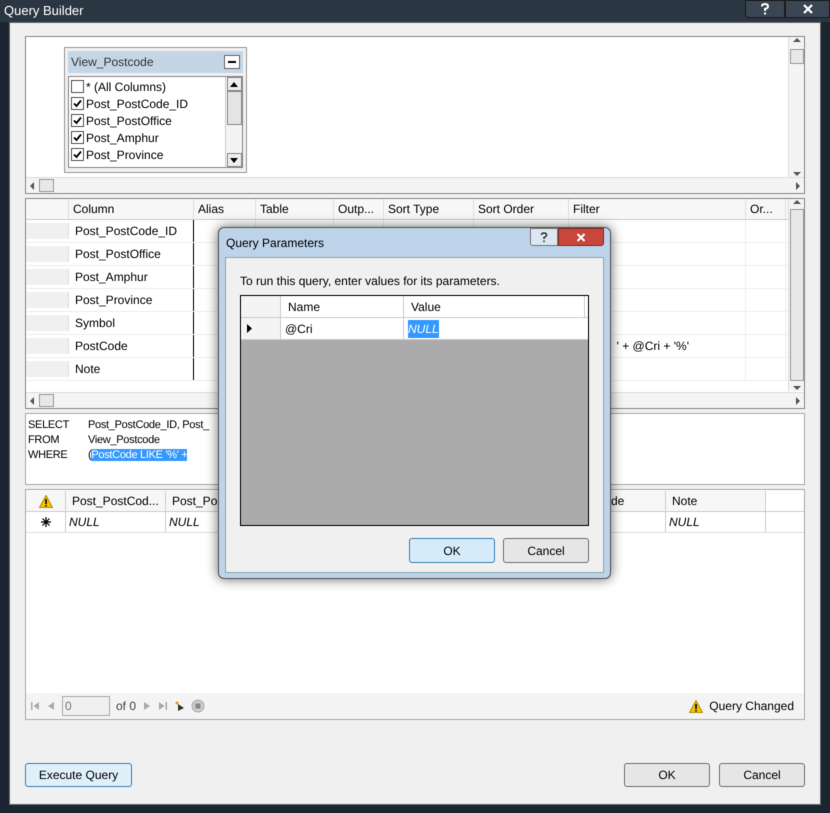 The width and height of the screenshot is (830, 813). Describe the element at coordinates (112, 62) in the screenshot. I see `table-title: View_Postcode` at that location.